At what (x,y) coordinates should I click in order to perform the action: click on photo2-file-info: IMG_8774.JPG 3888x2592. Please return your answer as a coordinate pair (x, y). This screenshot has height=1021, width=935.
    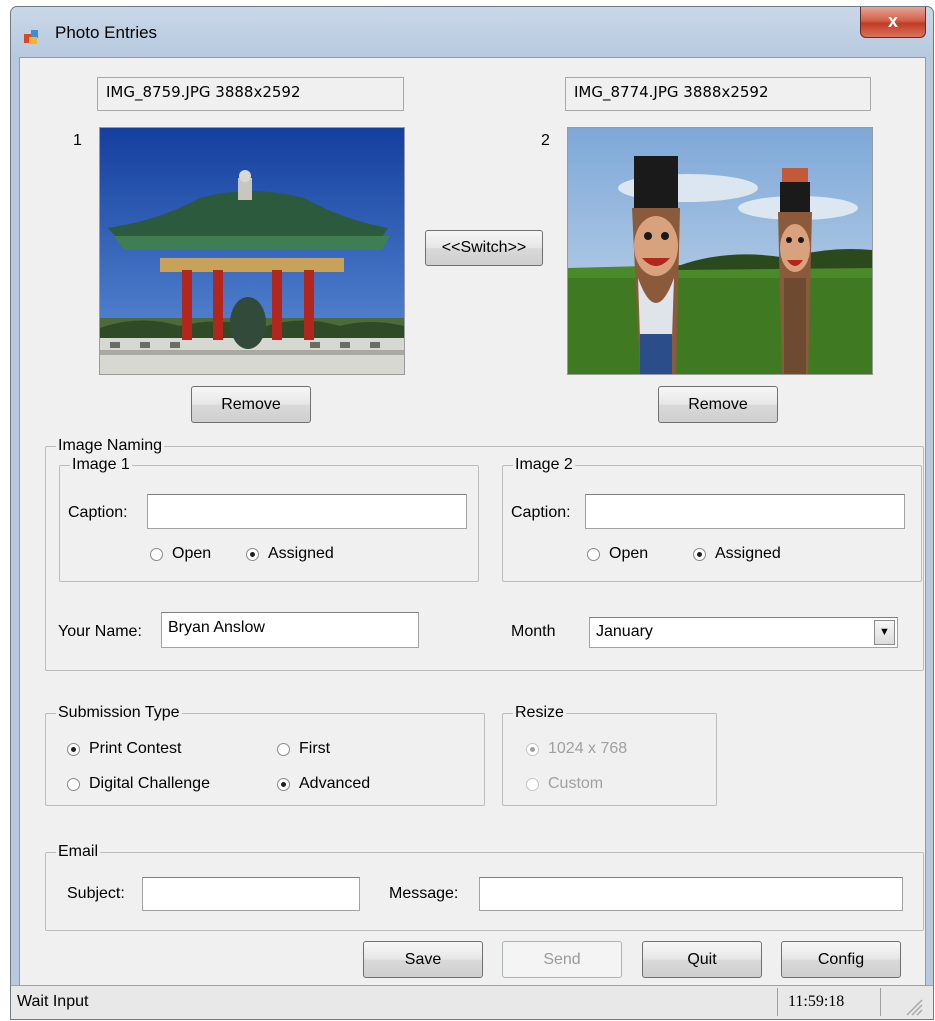
    Looking at the image, I should click on (718, 94).